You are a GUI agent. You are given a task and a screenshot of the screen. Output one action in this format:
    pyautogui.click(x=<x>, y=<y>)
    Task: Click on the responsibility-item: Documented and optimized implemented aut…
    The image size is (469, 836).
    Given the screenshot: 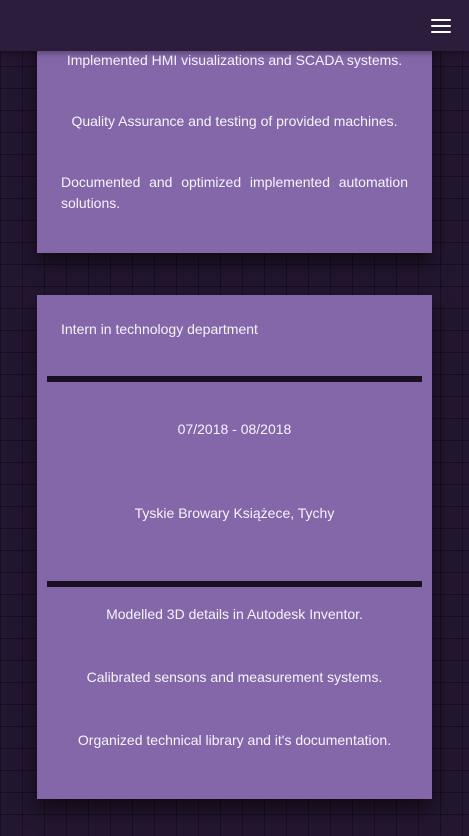 What is the action you would take?
    pyautogui.click(x=234, y=192)
    